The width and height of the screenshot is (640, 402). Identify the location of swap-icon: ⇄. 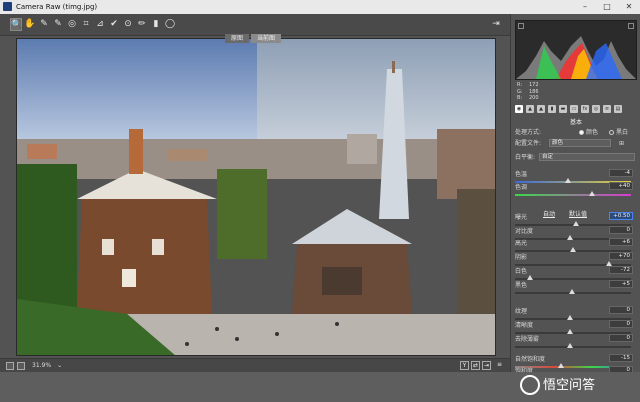
(475, 365).